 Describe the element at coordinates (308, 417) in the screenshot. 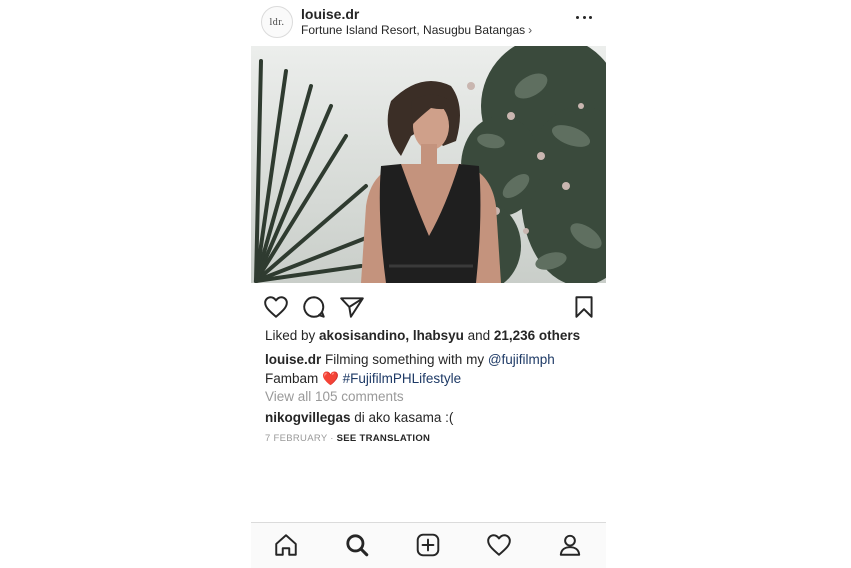

I see `comment-username: nikogvillegas` at that location.